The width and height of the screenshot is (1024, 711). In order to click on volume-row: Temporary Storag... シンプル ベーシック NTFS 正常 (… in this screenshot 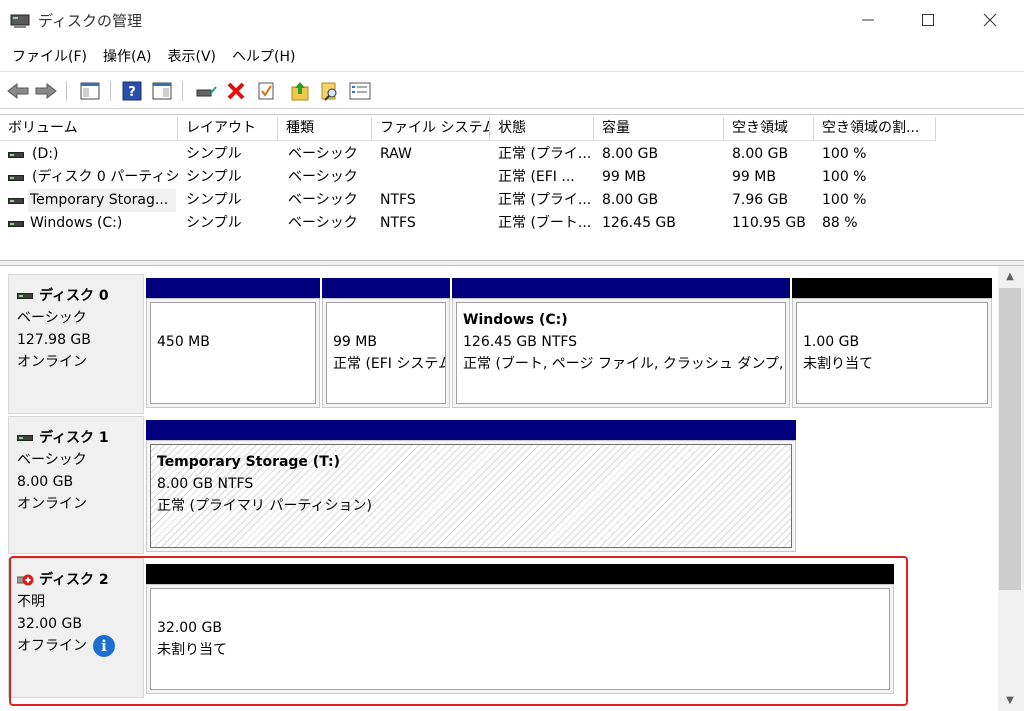, I will do `click(512, 200)`.